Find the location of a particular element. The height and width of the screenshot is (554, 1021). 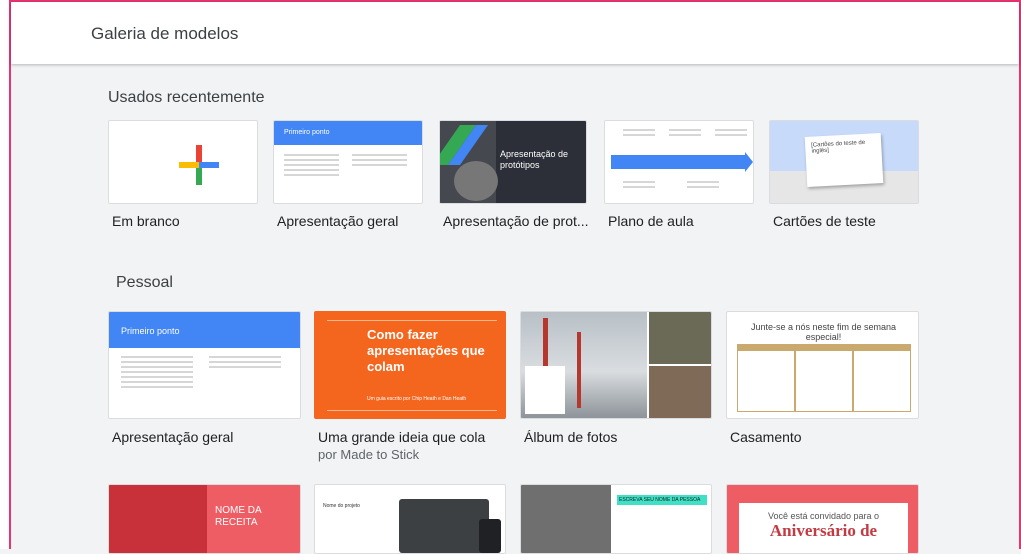

template-overview-personal-label: Apresentação geral is located at coordinates (172, 437).